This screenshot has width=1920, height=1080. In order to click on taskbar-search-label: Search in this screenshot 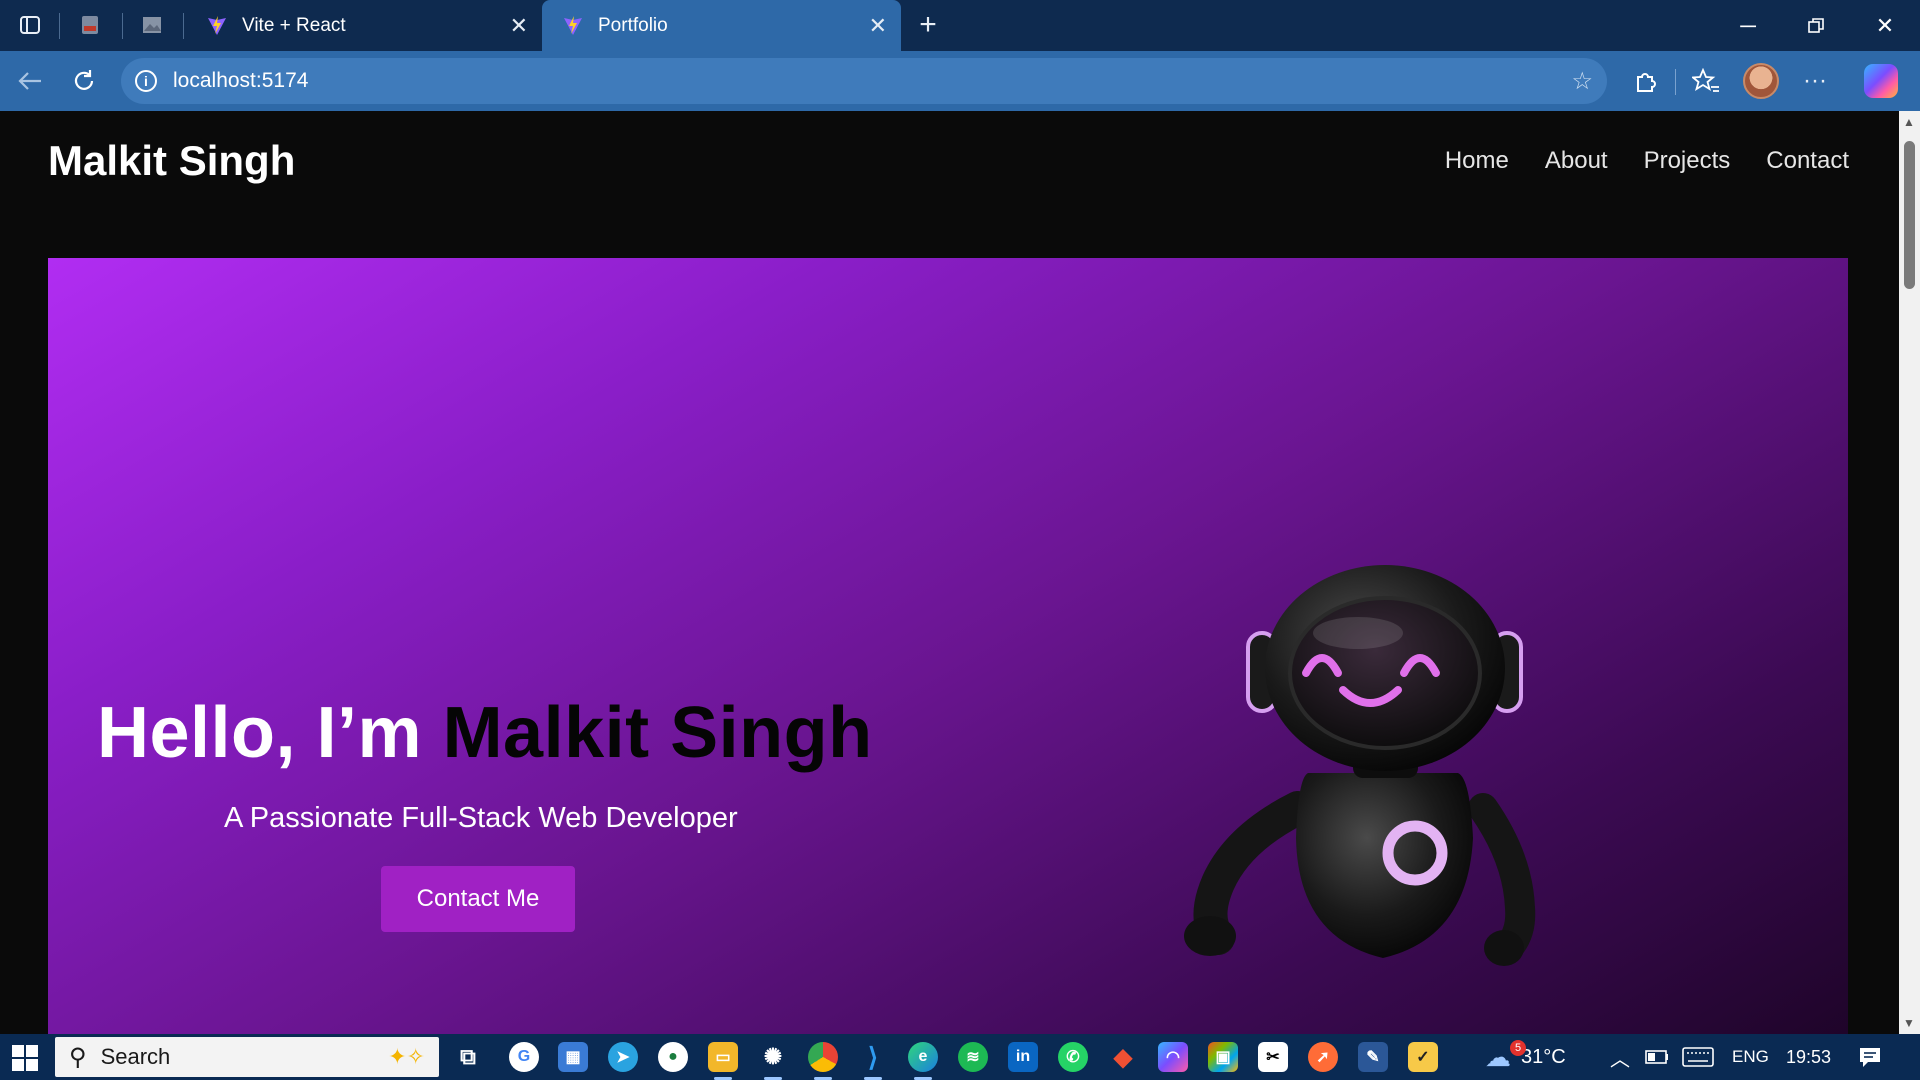, I will do `click(135, 1056)`.